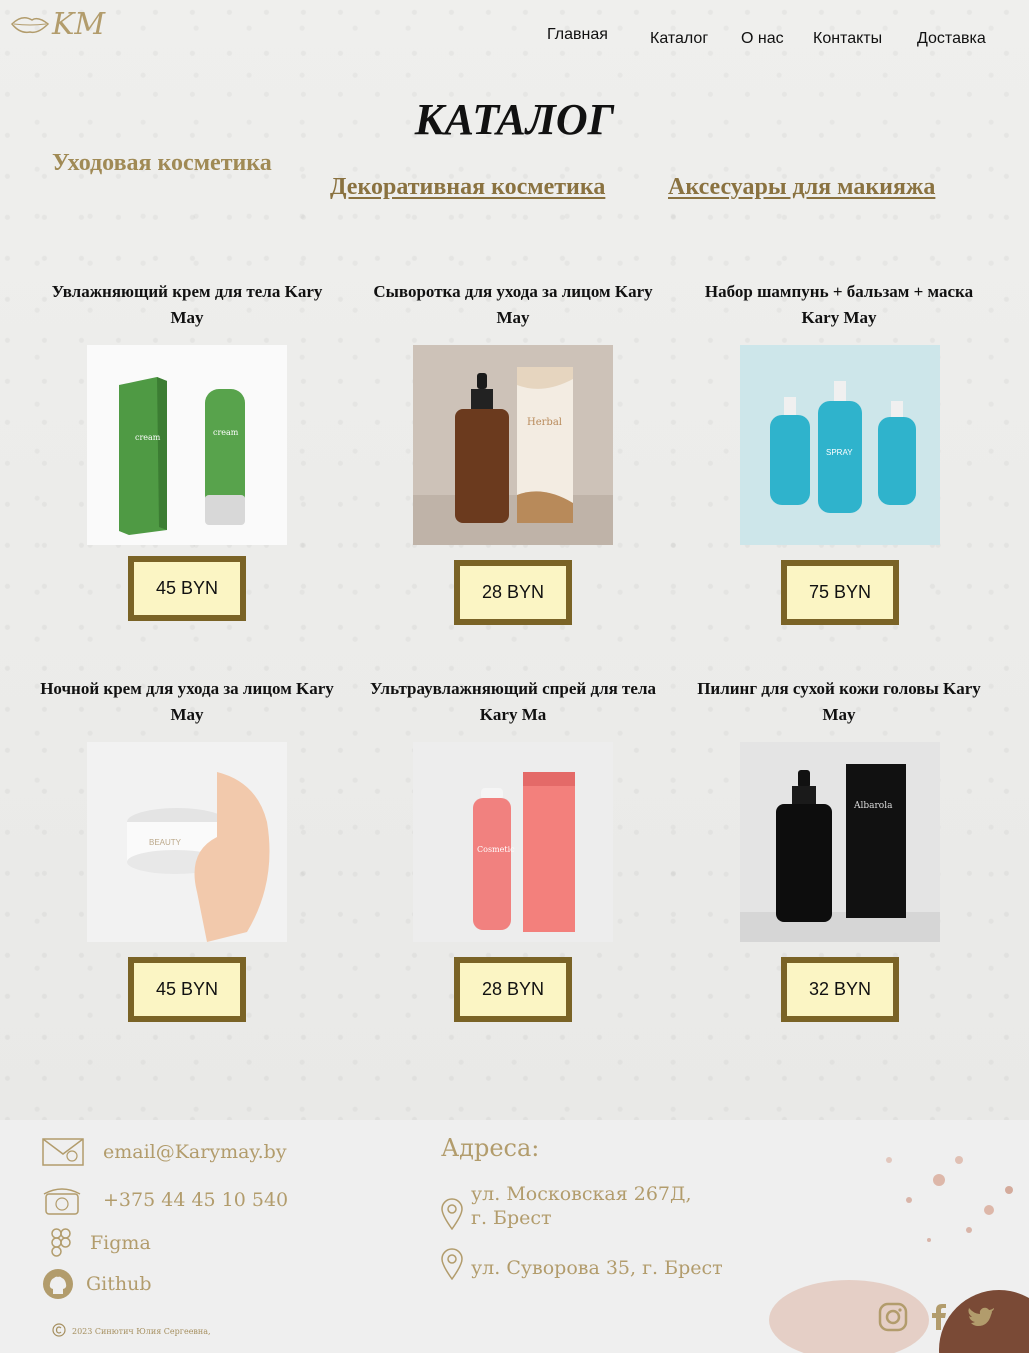 Image resolution: width=1029 pixels, height=1353 pixels. I want to click on nav-delivery: Доставка, so click(951, 39).